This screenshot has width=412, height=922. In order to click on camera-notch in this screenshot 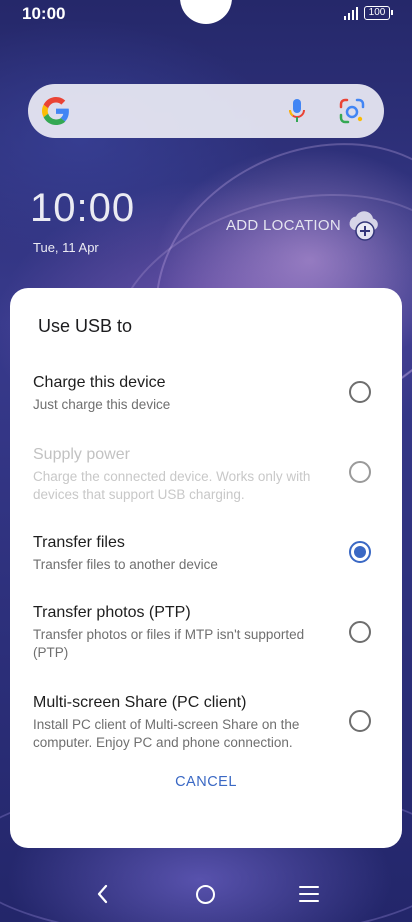, I will do `click(206, 12)`.